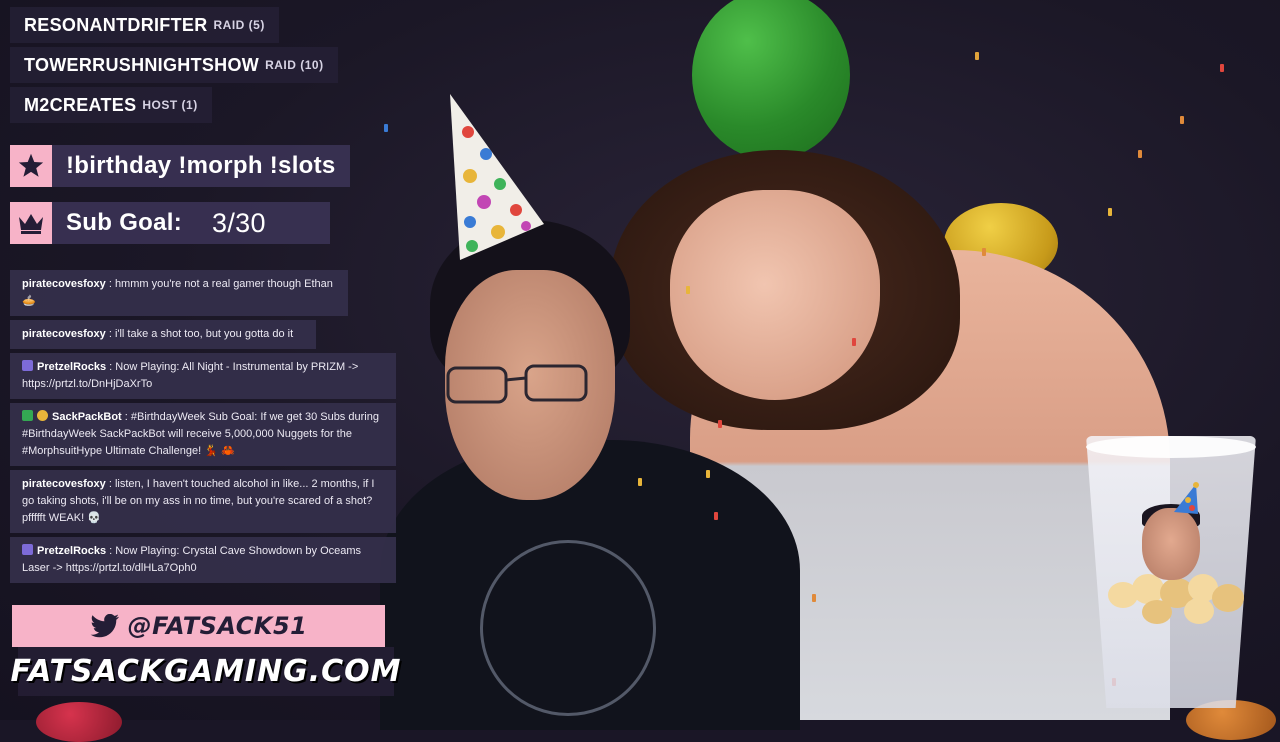 This screenshot has width=1280, height=742. Describe the element at coordinates (201, 166) in the screenshot. I see `commands-text: !birthday !morph !slots` at that location.